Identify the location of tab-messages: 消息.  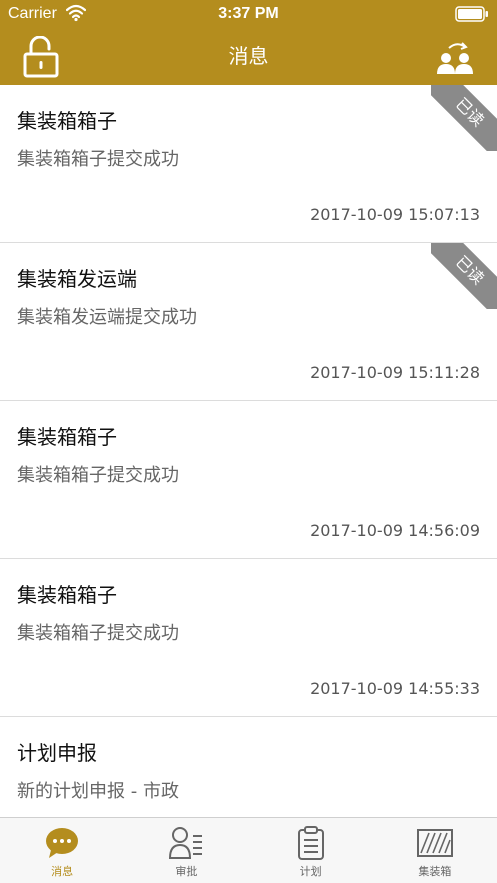
(62, 850).